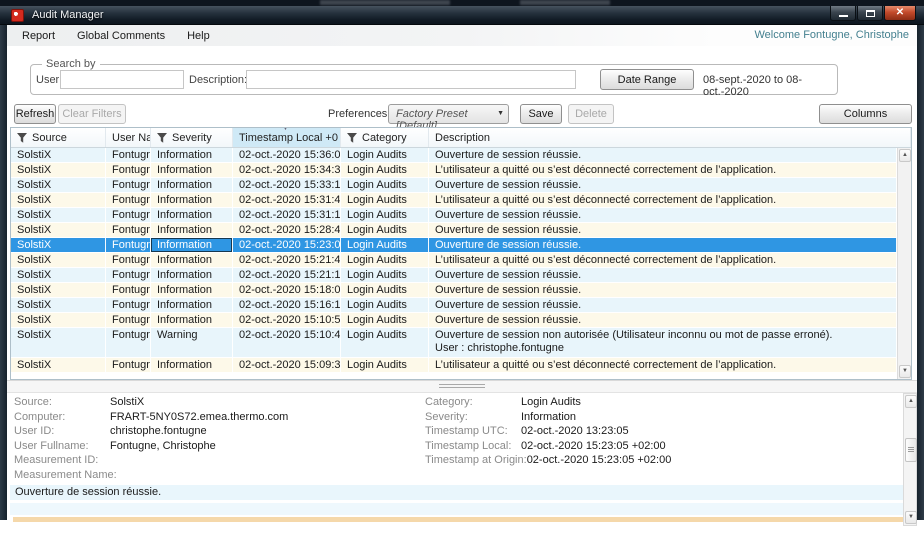  What do you see at coordinates (449, 402) in the screenshot?
I see `detail-label: Category:` at bounding box center [449, 402].